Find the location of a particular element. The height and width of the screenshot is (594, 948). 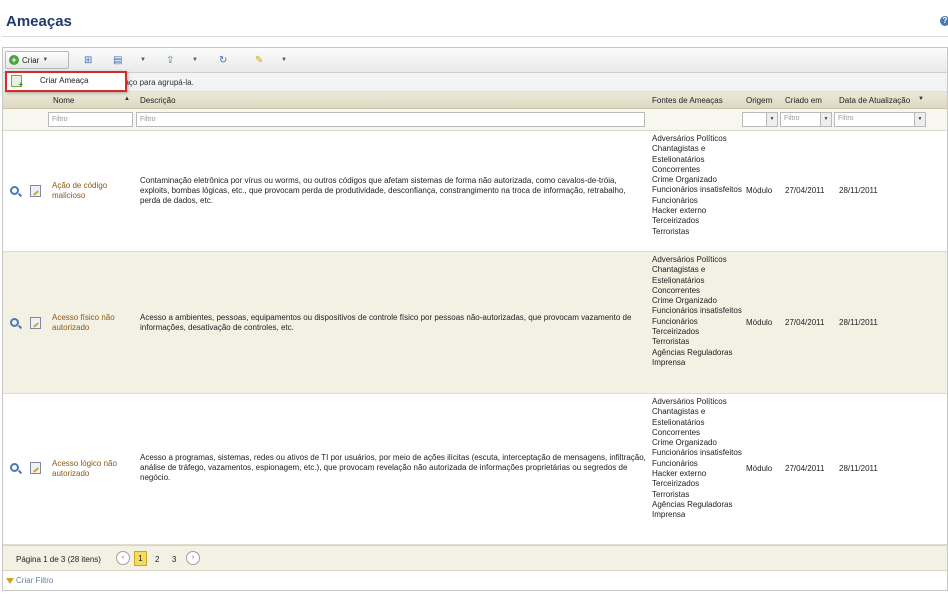

pager-summary: Página 1 de 3 (28 itens) is located at coordinates (58, 559).